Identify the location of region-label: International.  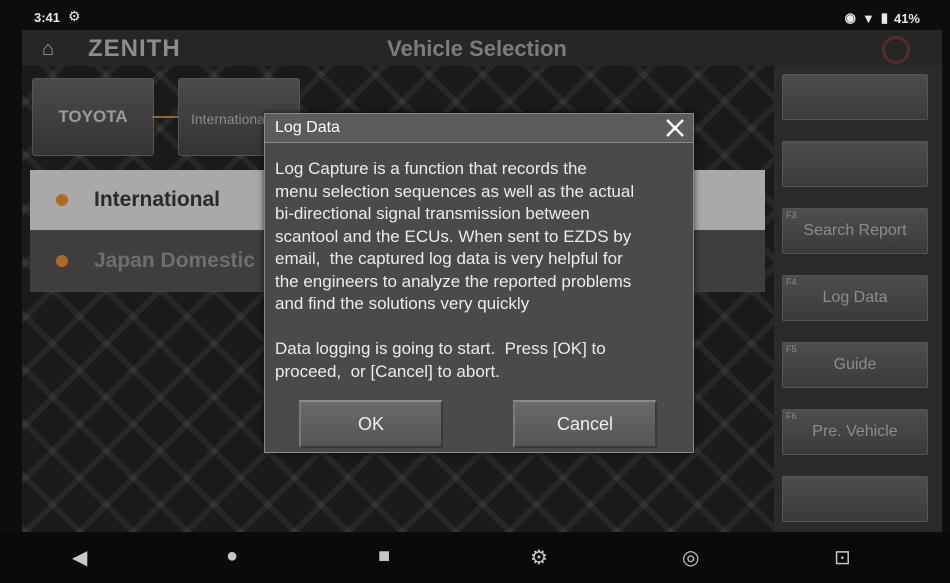
(230, 119).